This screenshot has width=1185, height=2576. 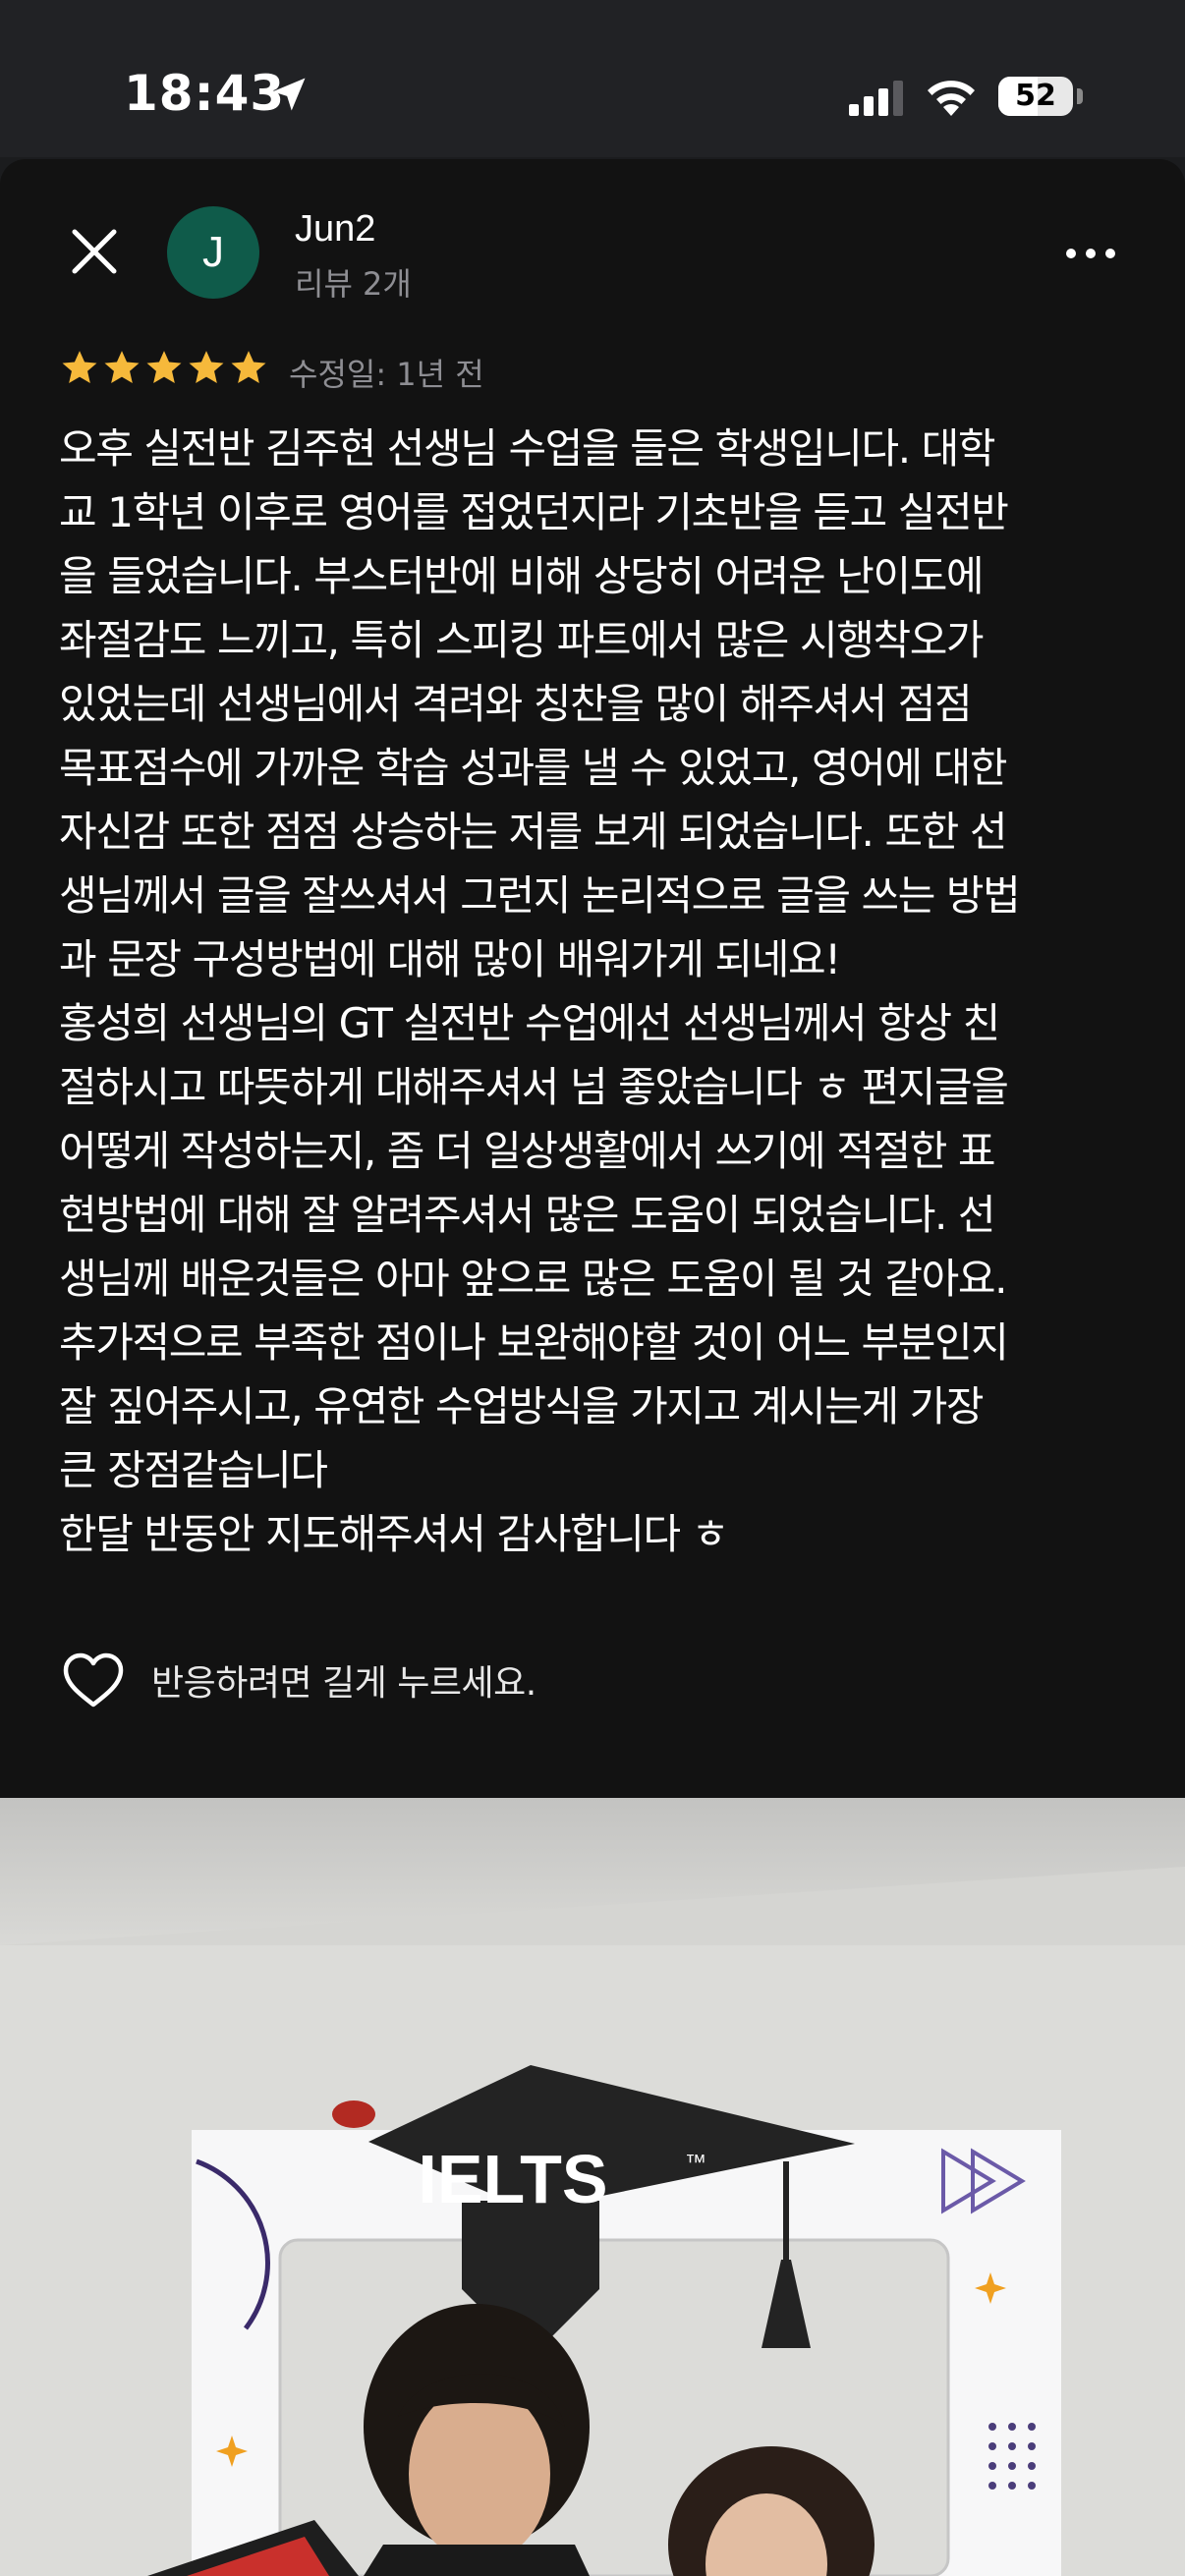 I want to click on user-name: Jun2, so click(x=335, y=229).